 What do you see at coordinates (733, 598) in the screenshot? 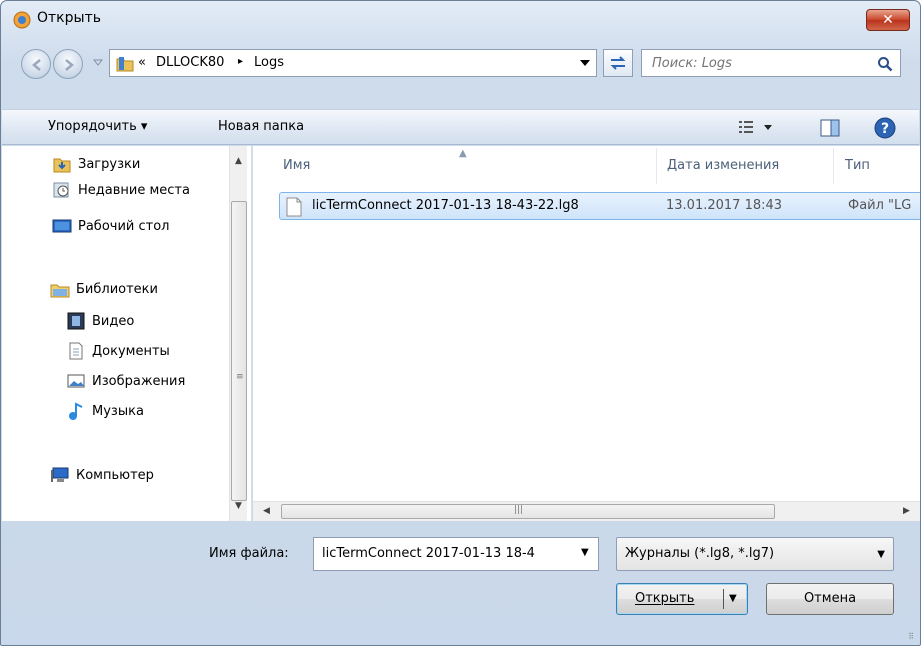
I see `open-options-dropdown-icon: ▼` at bounding box center [733, 598].